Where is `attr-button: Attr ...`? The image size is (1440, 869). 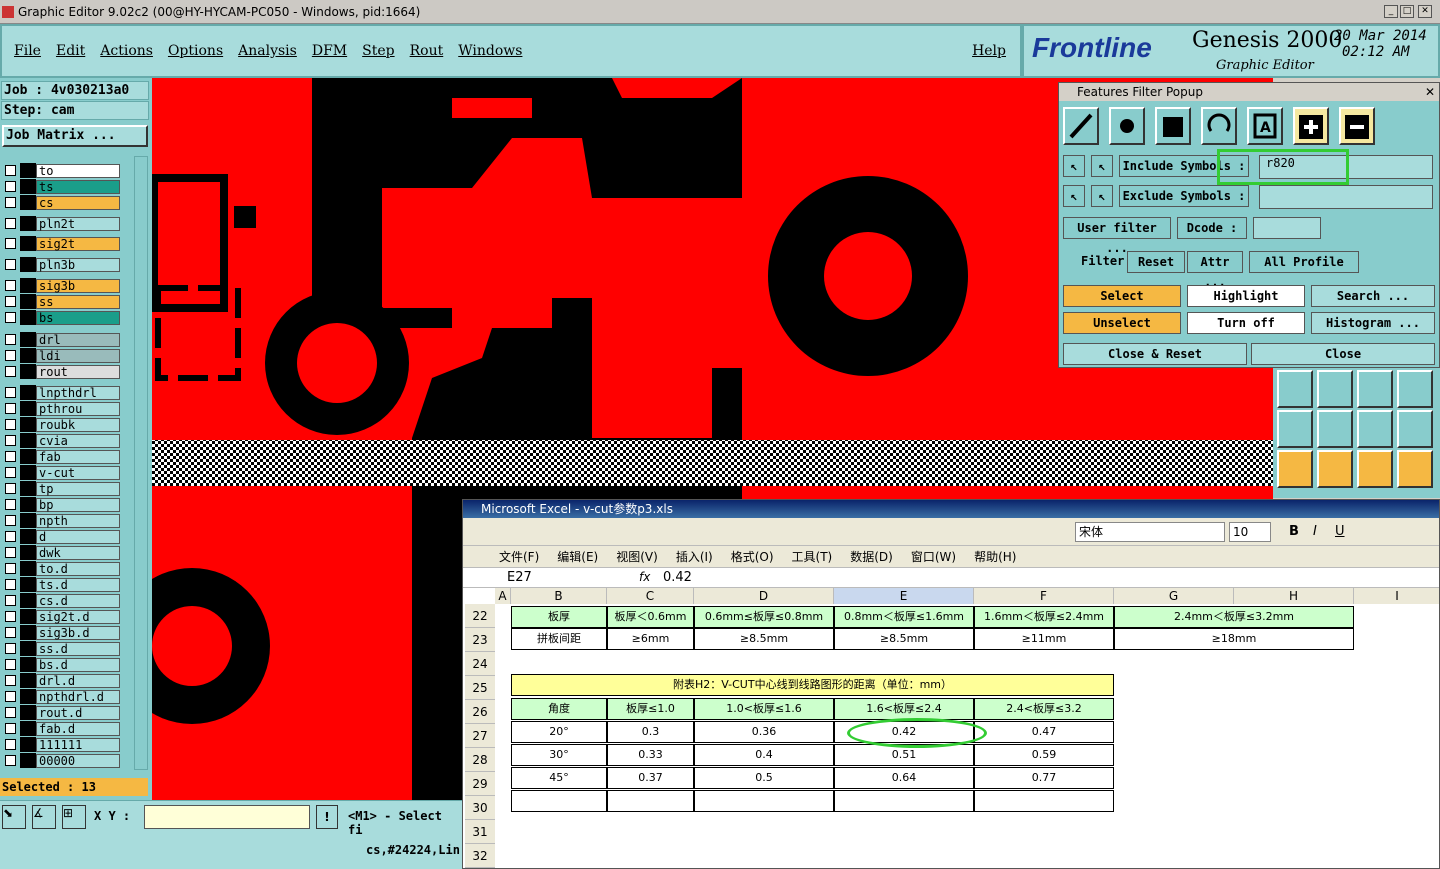
attr-button: Attr ... is located at coordinates (1215, 270).